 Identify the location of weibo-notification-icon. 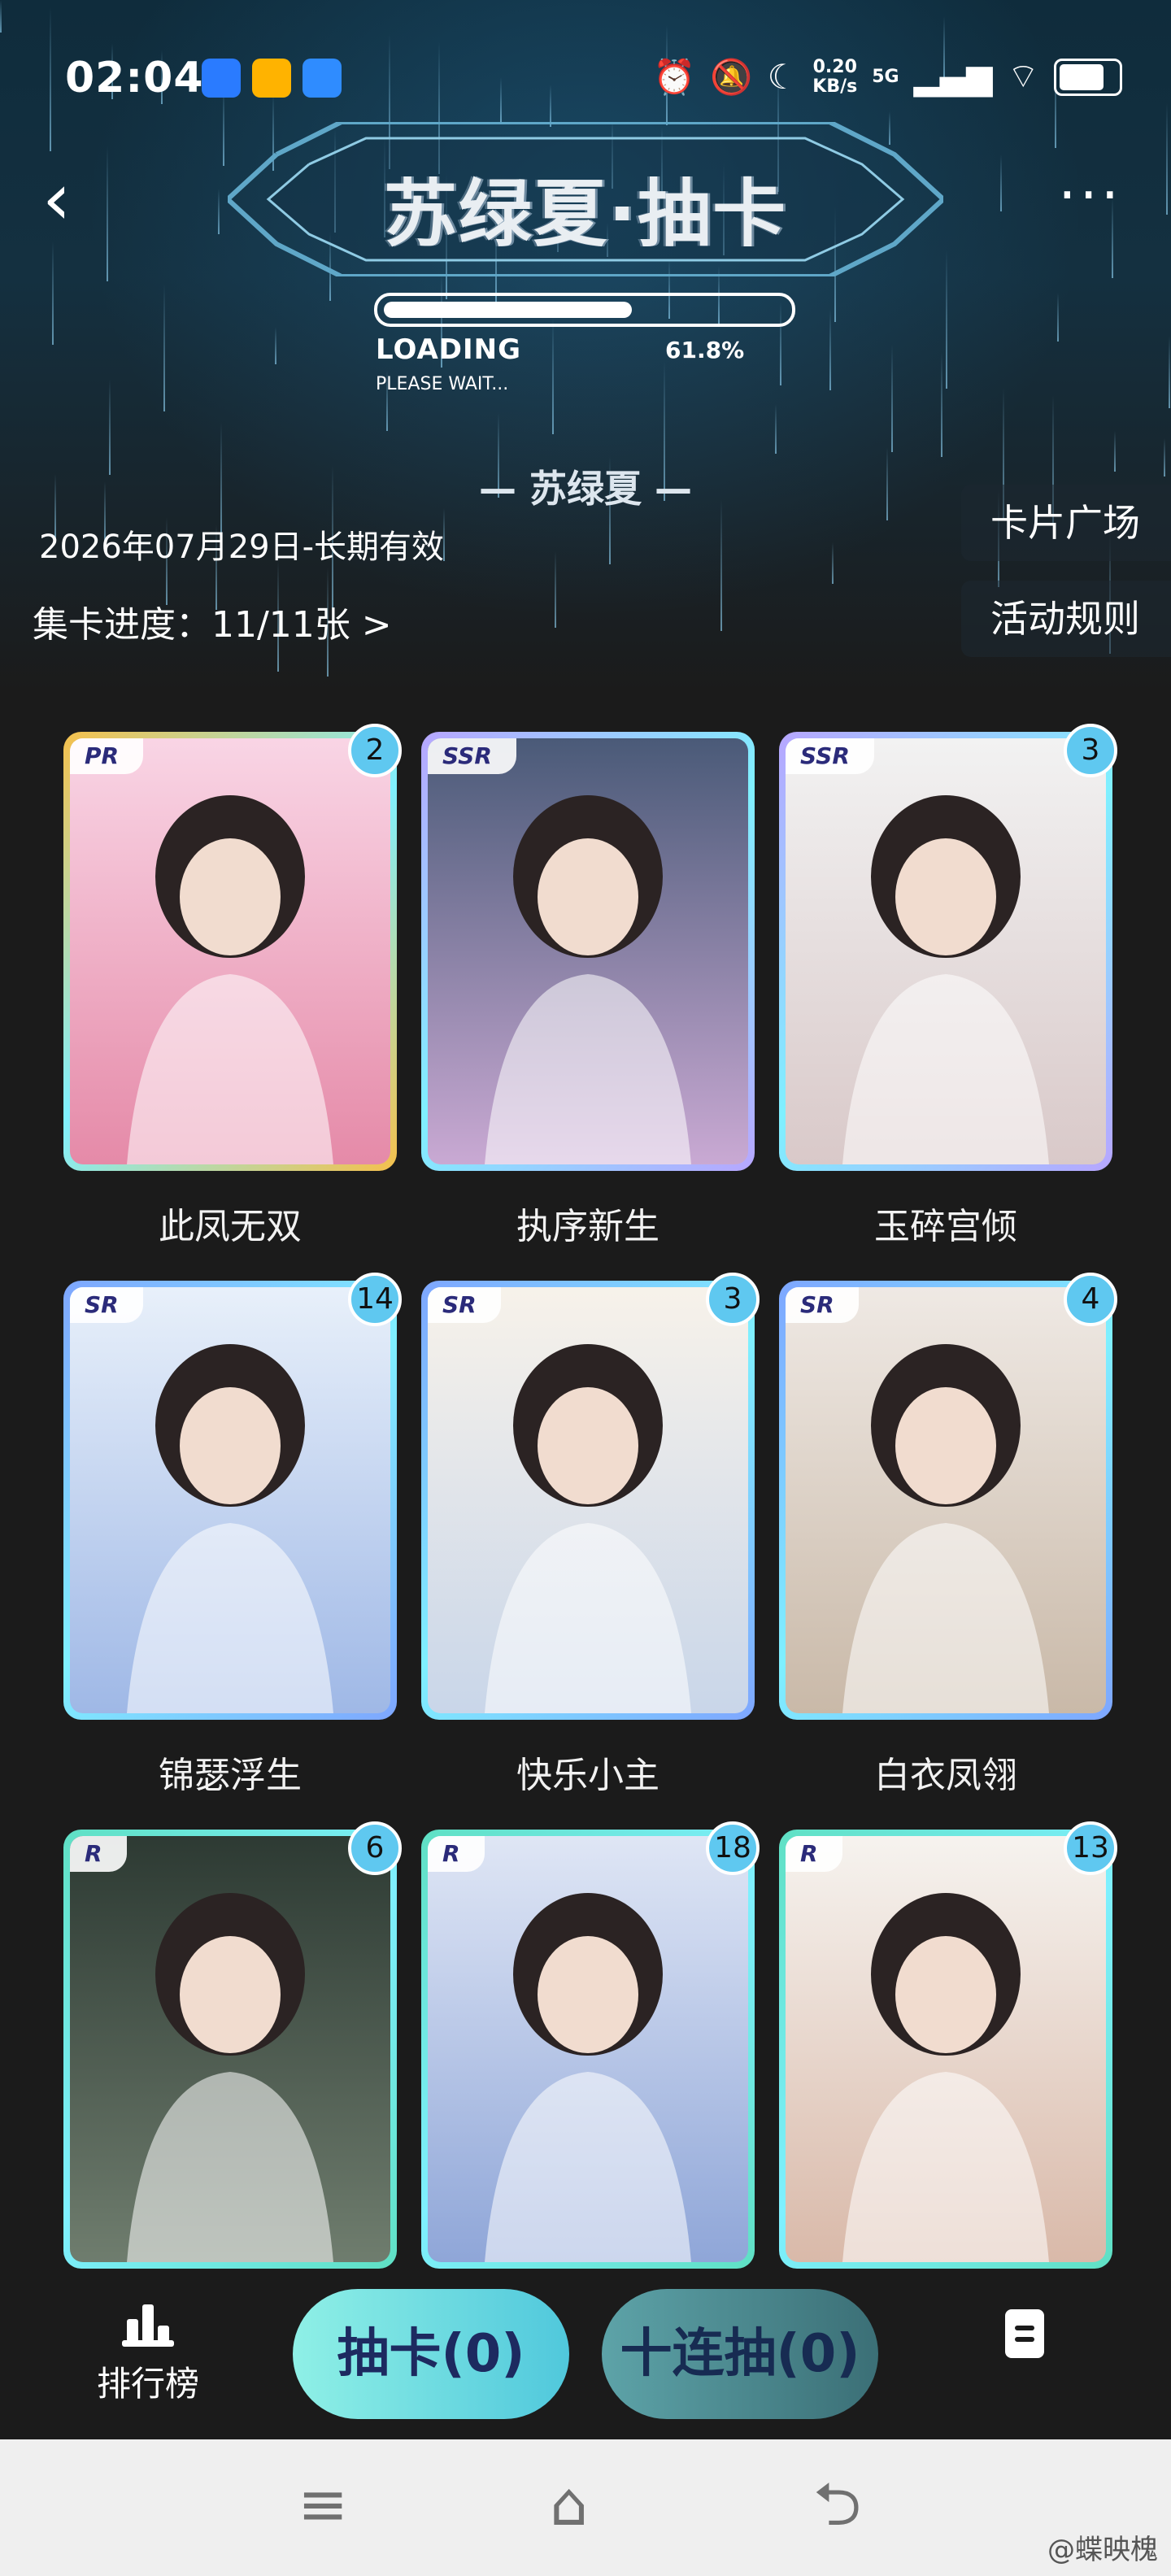
(271, 78).